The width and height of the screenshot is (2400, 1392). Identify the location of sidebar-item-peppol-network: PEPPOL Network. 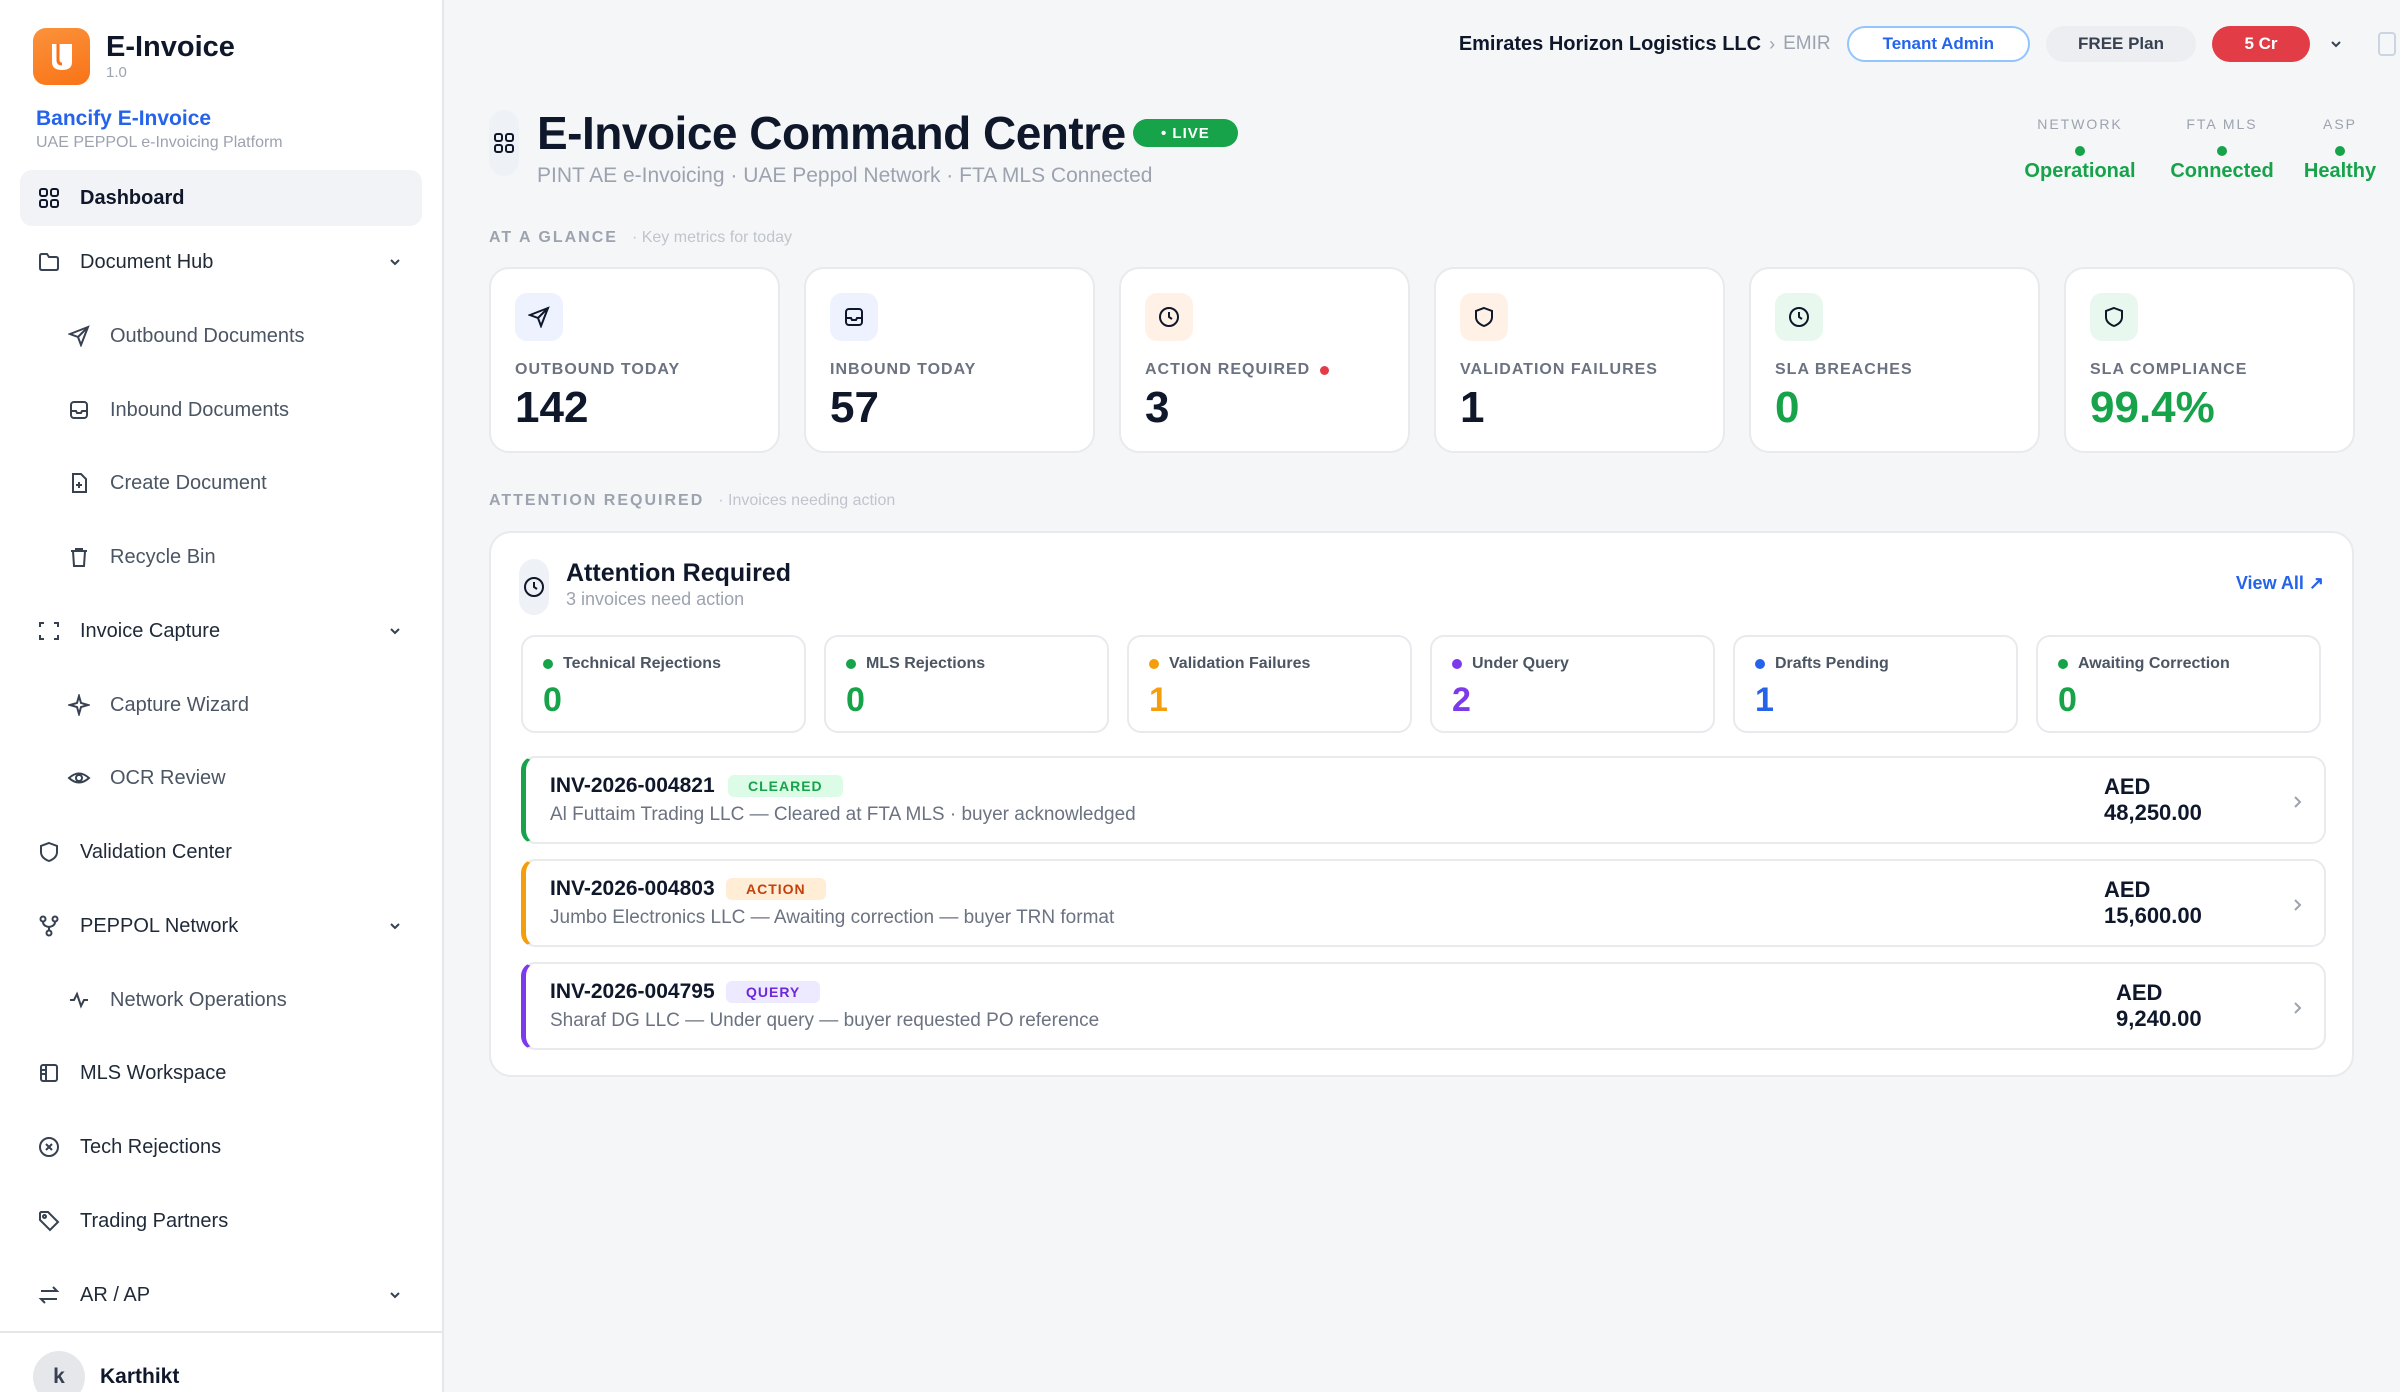
(221, 926).